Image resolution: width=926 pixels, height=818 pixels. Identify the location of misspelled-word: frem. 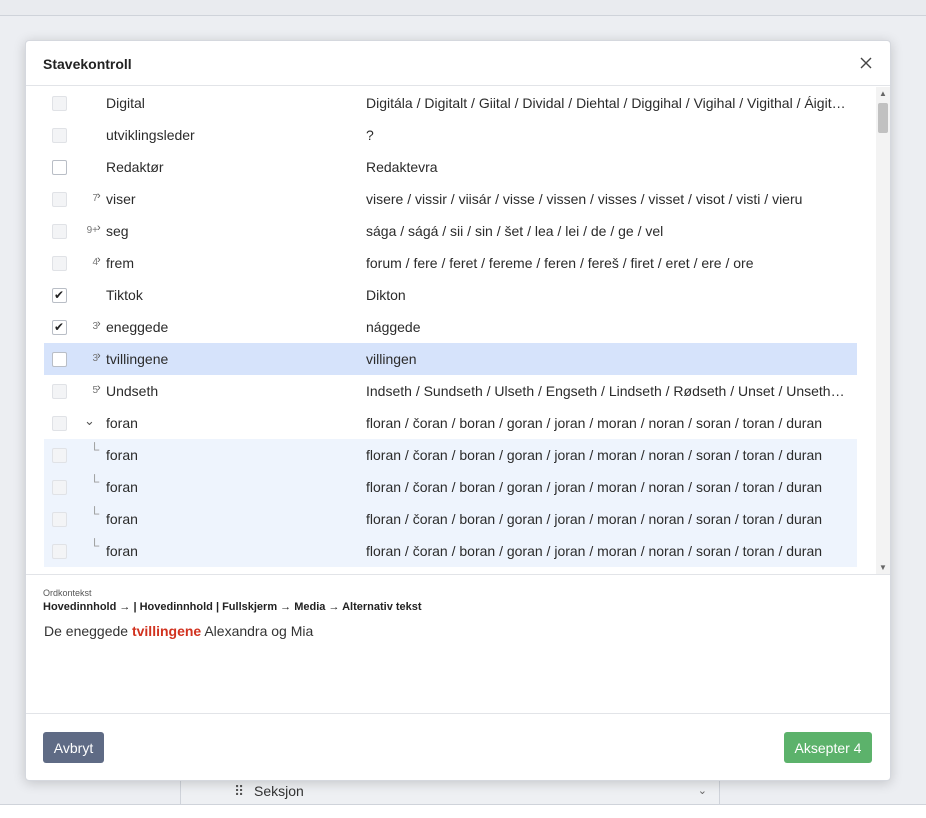
(120, 263).